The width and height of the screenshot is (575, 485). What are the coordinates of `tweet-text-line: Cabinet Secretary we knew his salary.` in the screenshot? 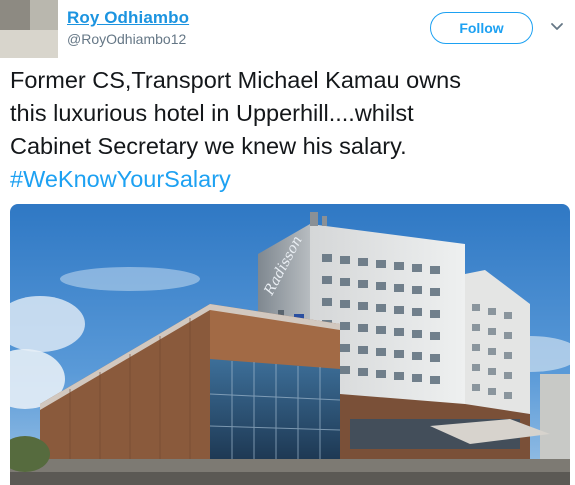 It's located at (208, 146).